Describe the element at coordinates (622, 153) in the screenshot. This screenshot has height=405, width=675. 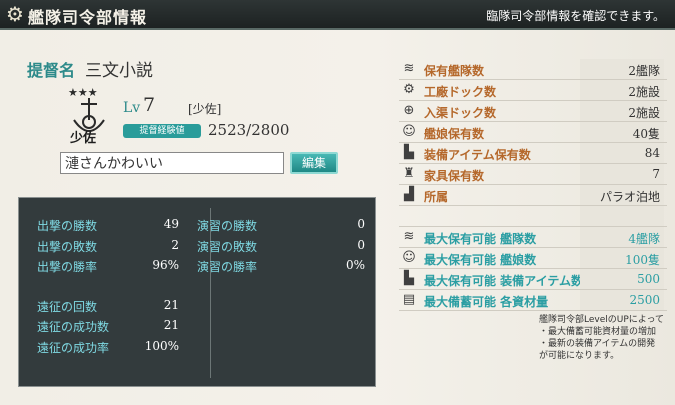
I see `value-cell: 84` at that location.